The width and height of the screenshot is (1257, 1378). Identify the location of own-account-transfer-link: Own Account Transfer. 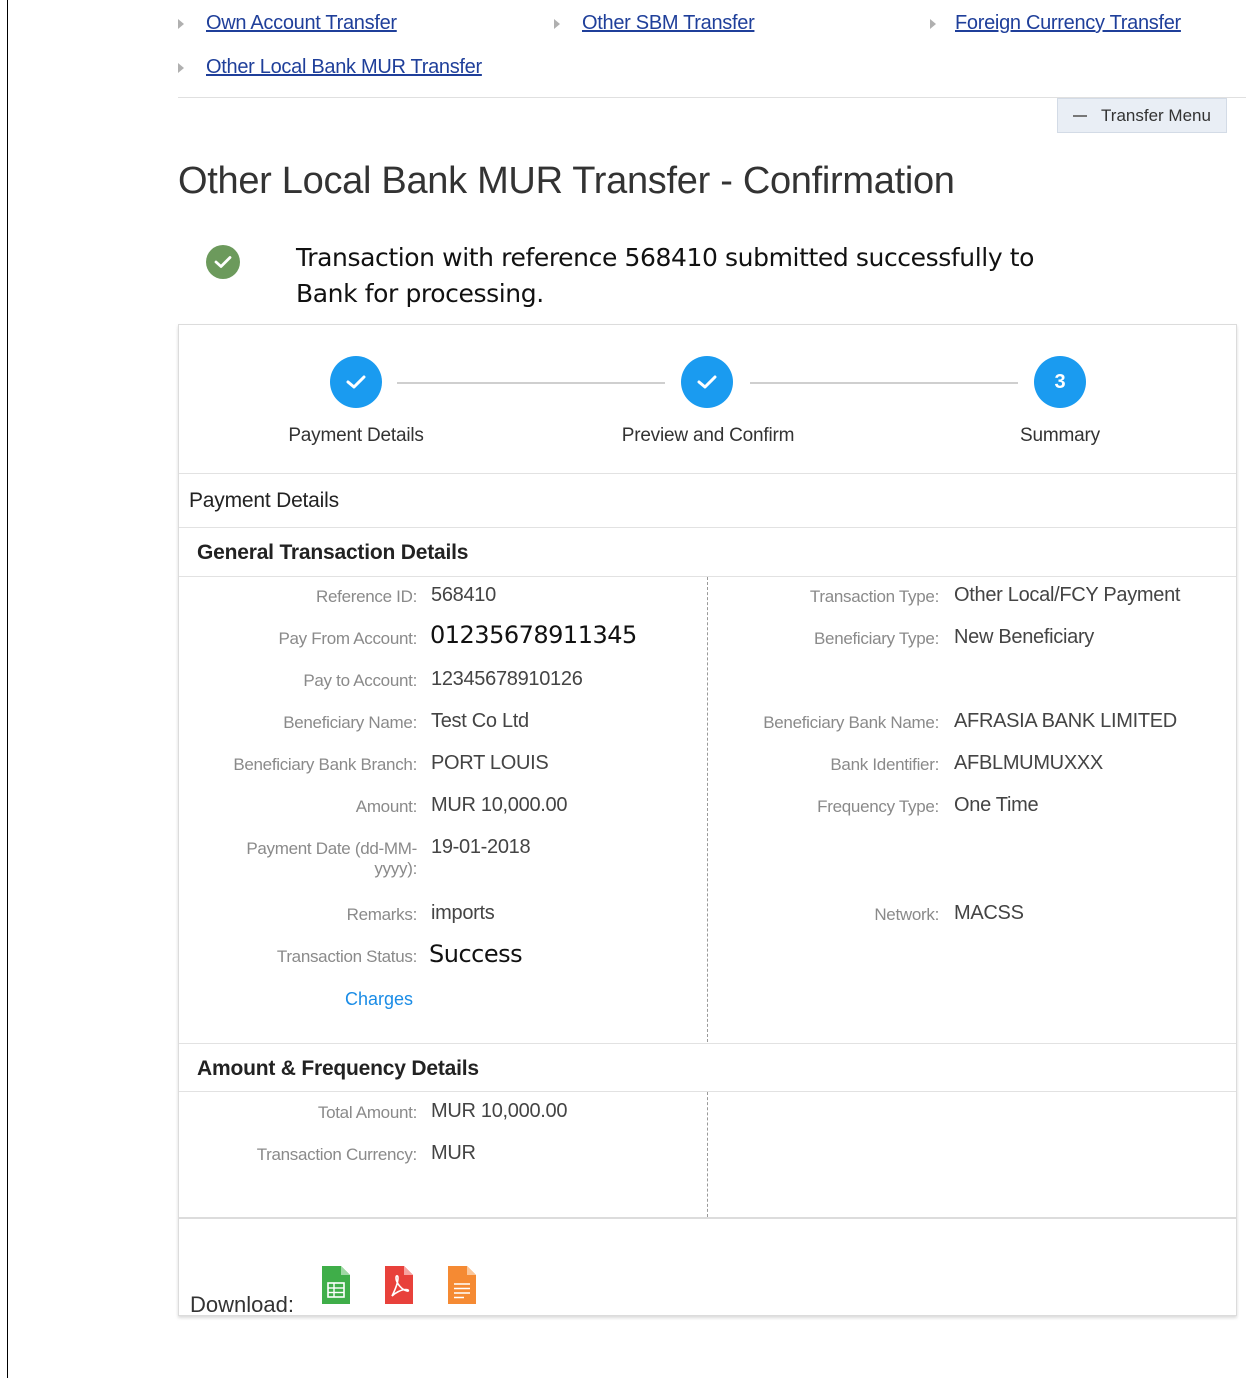
(301, 23).